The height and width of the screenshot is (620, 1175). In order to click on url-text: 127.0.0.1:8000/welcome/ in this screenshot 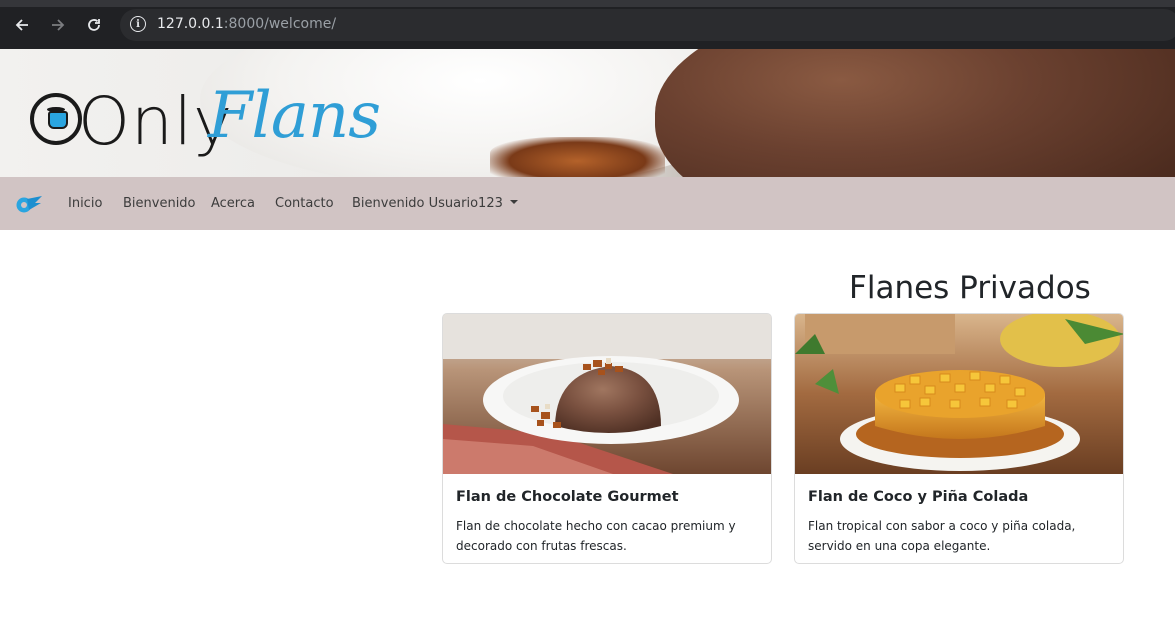, I will do `click(246, 24)`.